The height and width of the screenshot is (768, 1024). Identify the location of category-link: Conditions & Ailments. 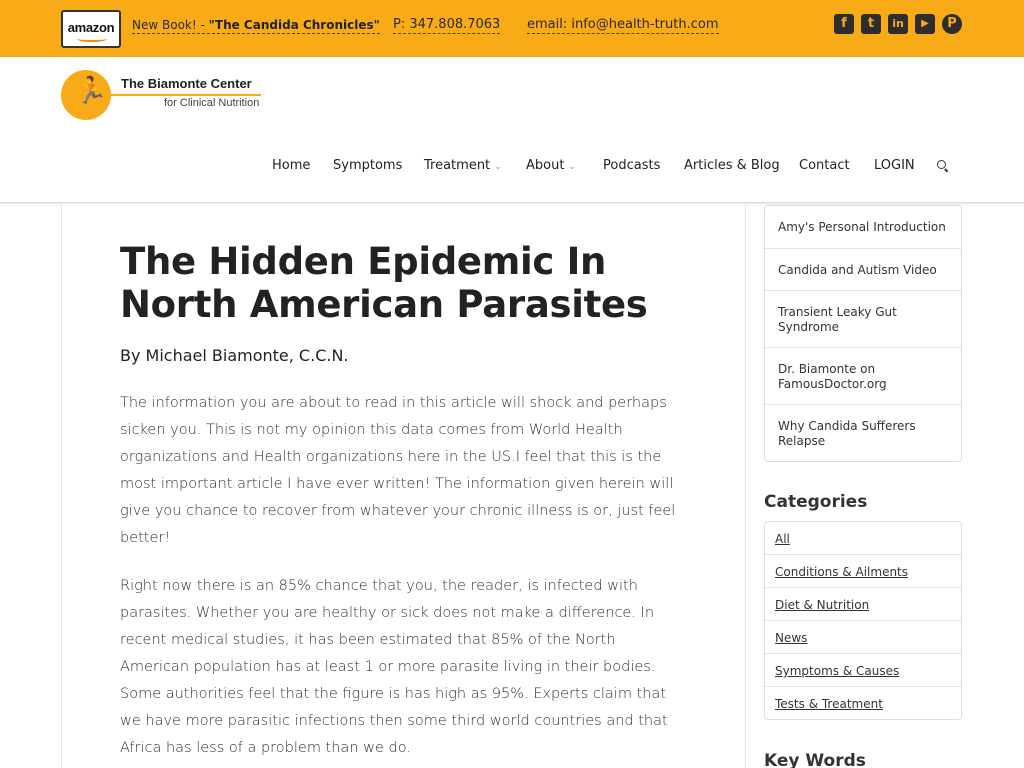
(863, 571).